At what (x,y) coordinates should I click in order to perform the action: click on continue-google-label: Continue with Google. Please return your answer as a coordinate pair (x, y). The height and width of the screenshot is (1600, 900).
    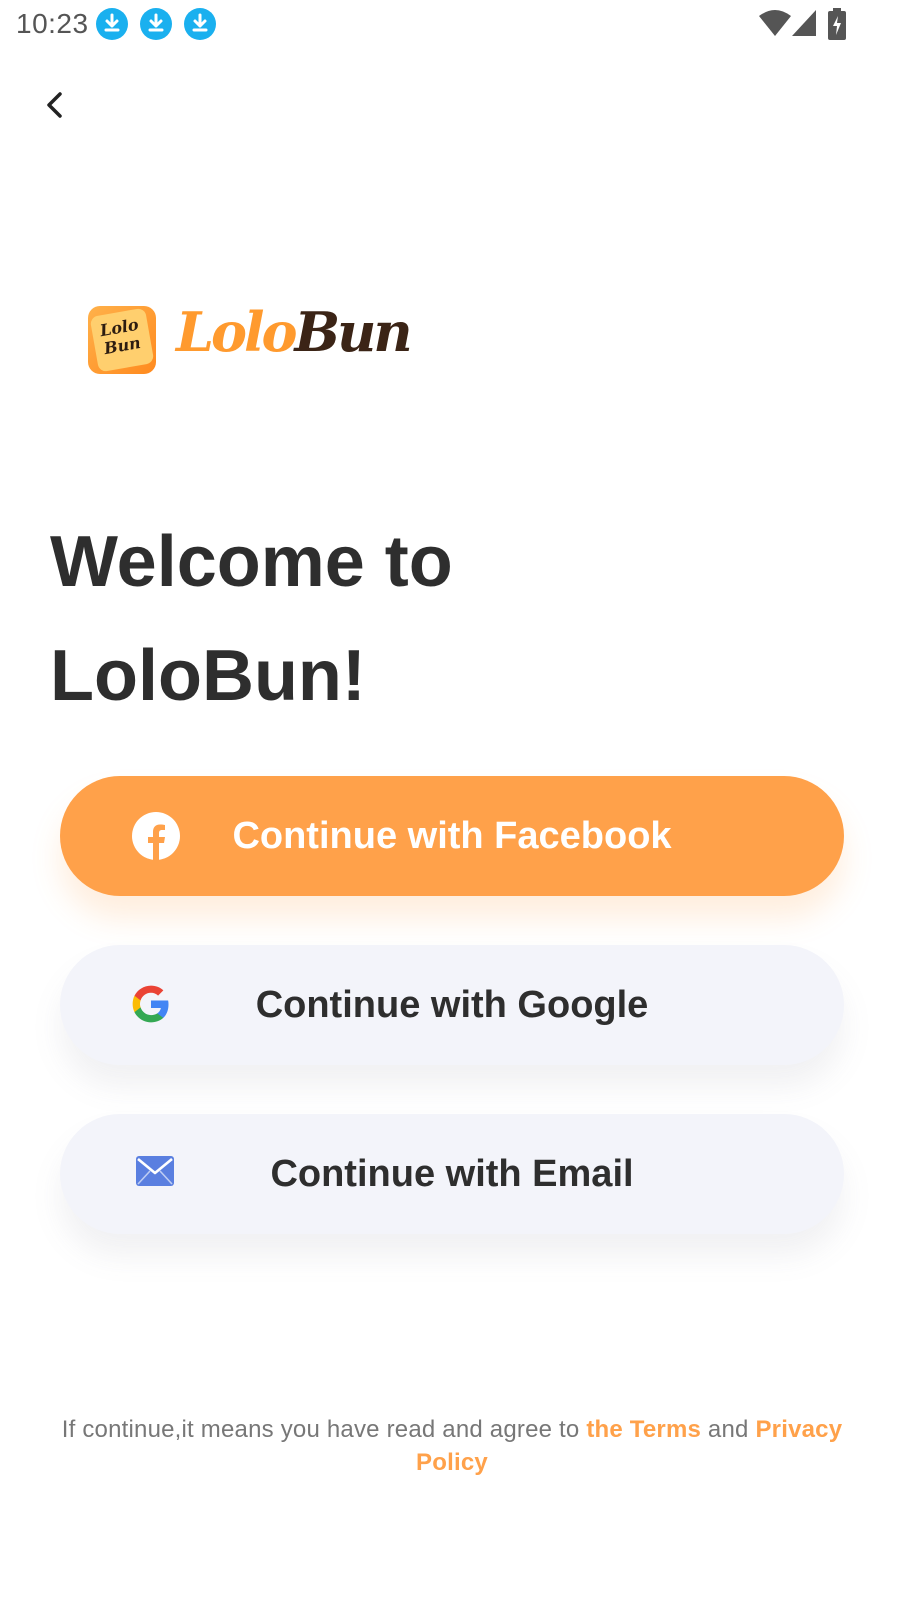
    Looking at the image, I should click on (452, 1005).